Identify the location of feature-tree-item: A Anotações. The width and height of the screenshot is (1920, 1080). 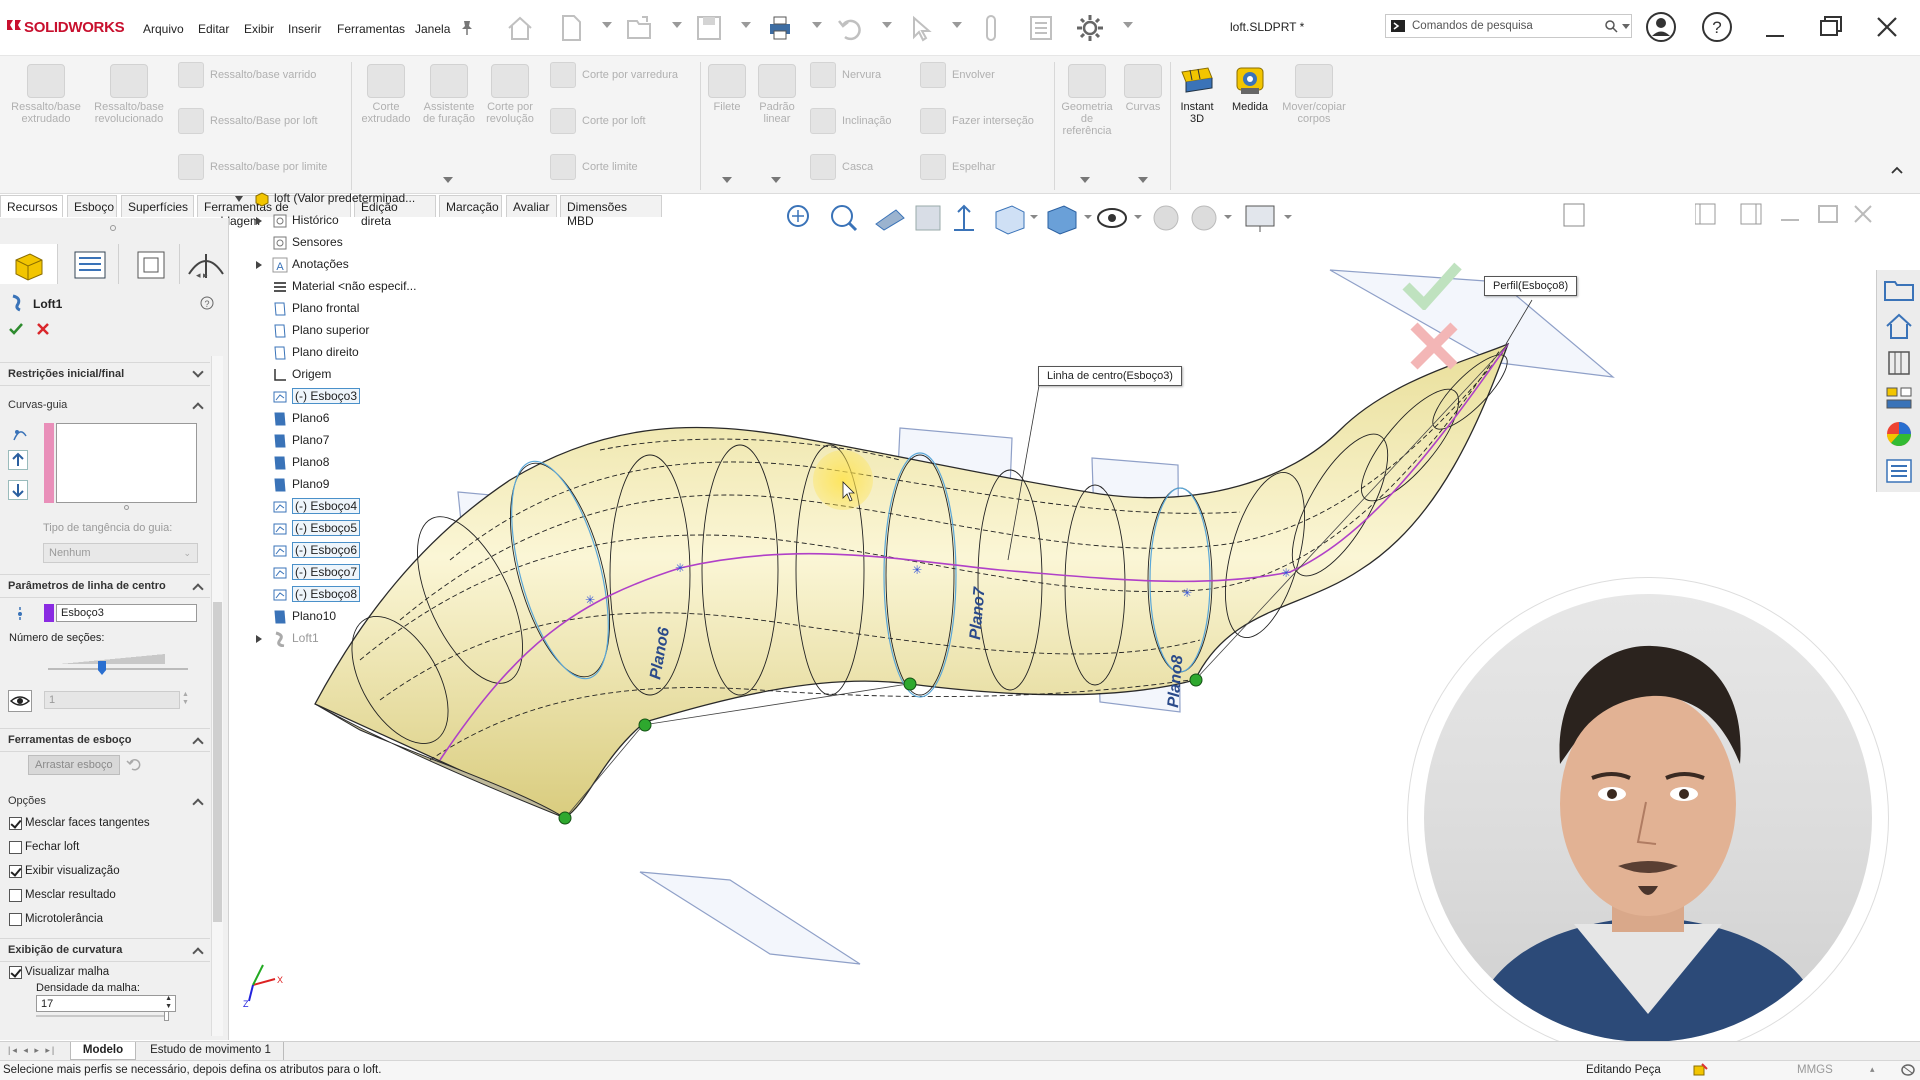
(302, 265).